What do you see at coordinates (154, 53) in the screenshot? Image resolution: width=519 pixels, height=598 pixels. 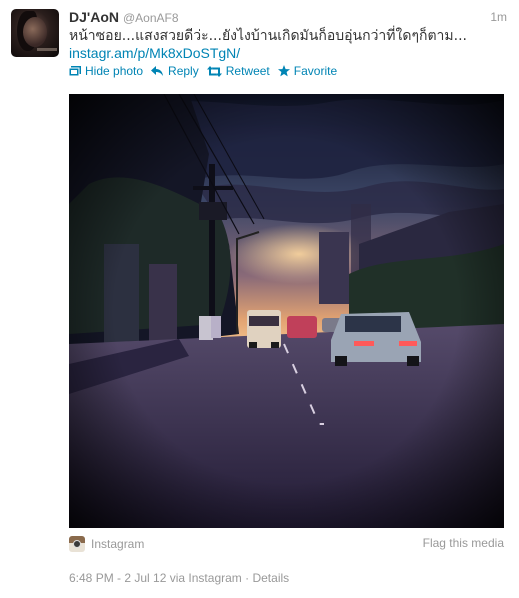 I see `tweet-link: instagr.am/p/Mk8xDoSTgN/` at bounding box center [154, 53].